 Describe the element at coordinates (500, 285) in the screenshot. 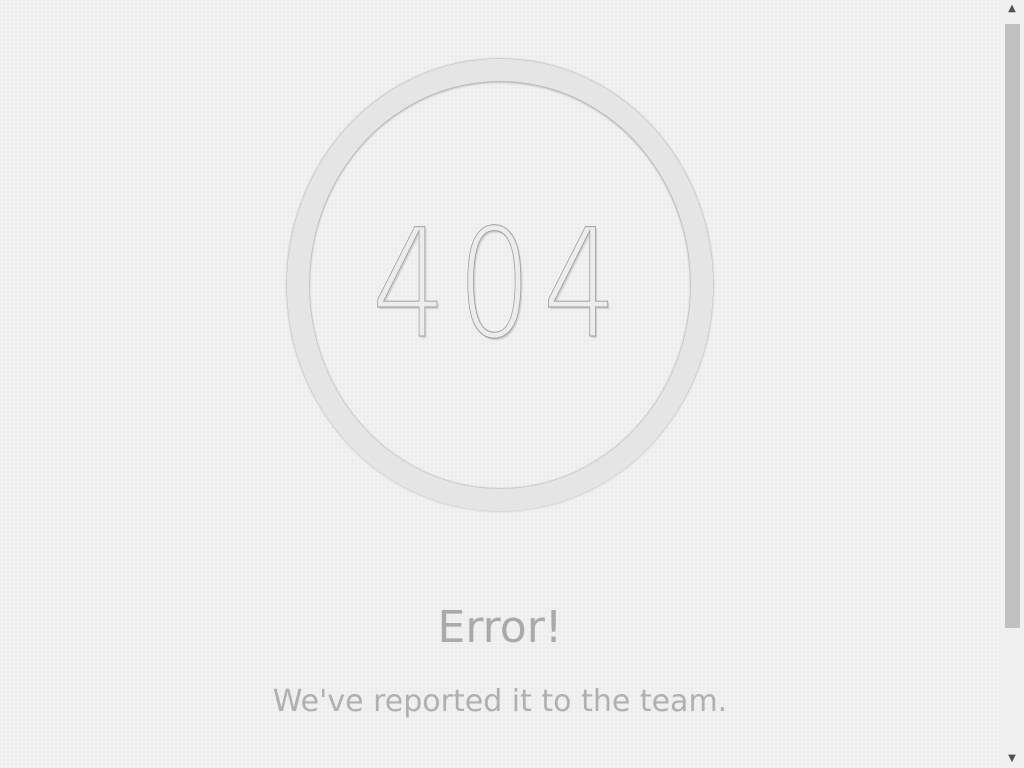

I see `error-code: 404` at that location.